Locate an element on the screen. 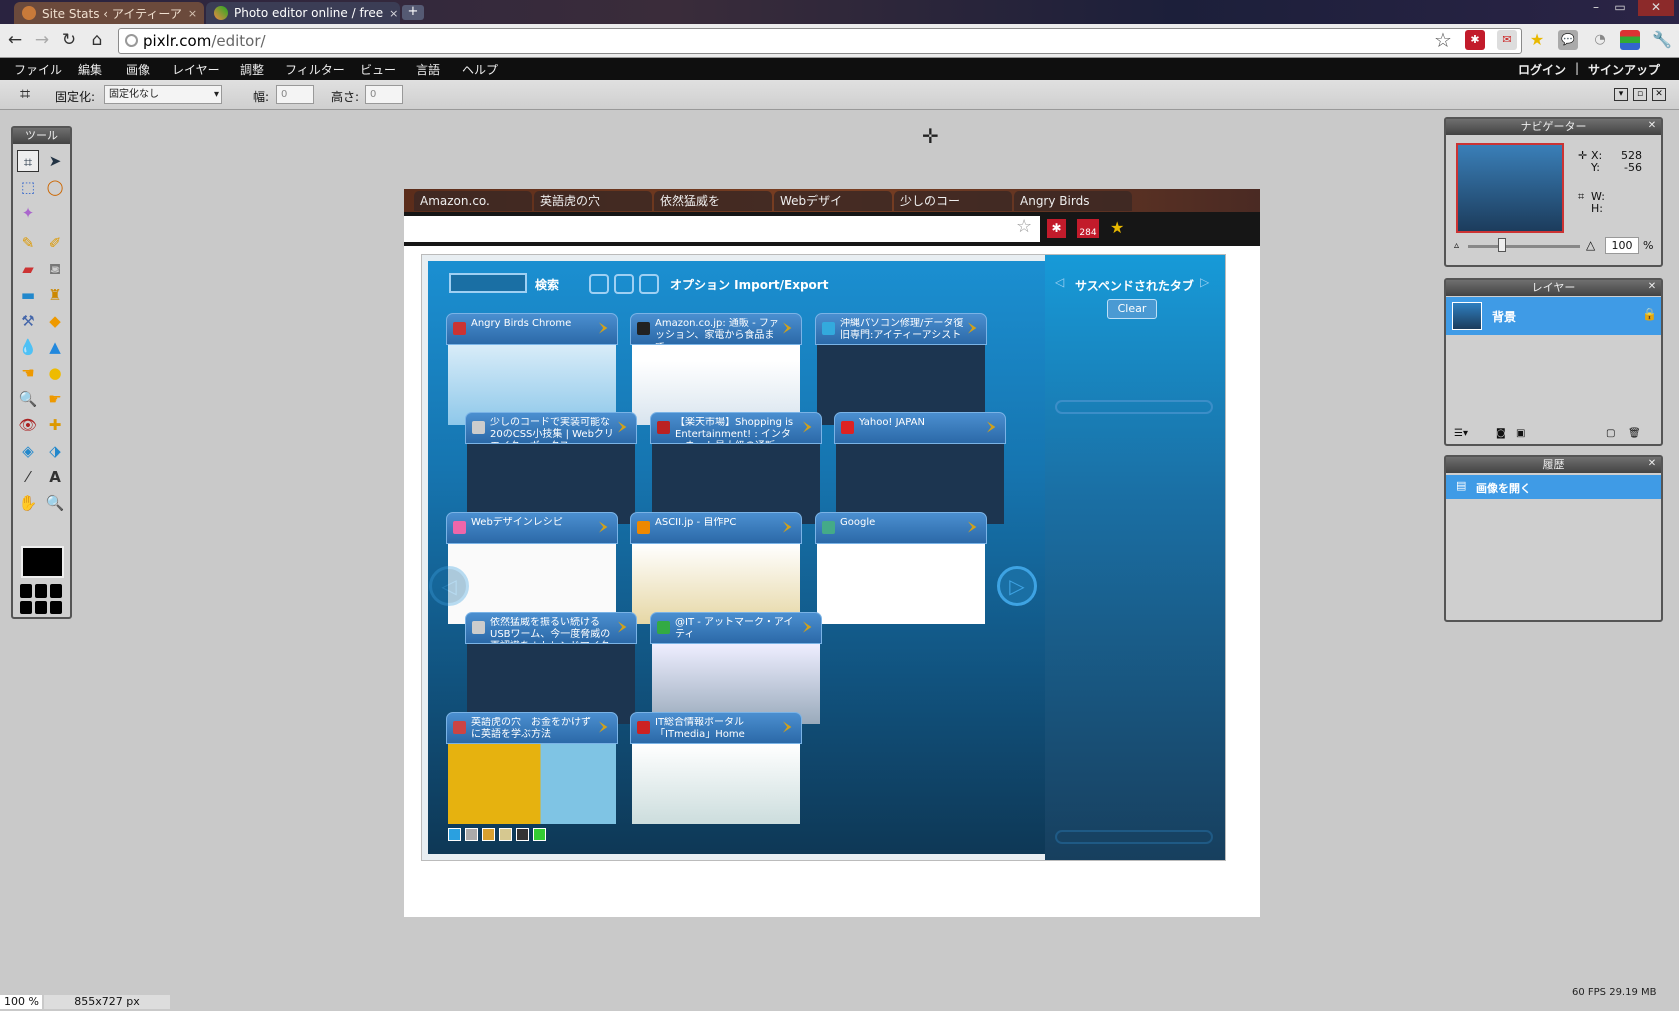  browser-tab-pixlr: Photo editor online / free × is located at coordinates (303, 13).